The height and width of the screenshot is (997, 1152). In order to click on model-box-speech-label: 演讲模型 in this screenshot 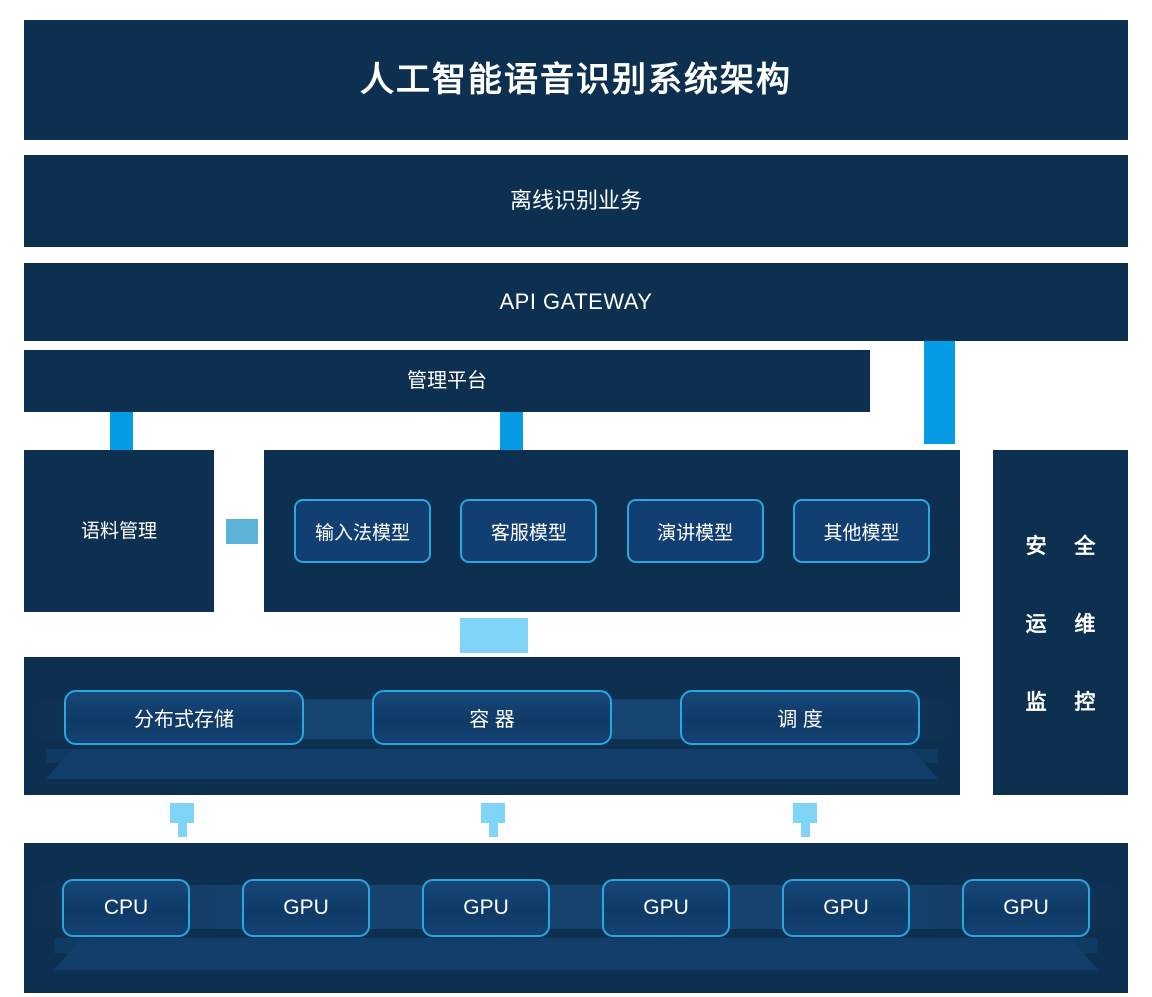, I will do `click(695, 533)`.